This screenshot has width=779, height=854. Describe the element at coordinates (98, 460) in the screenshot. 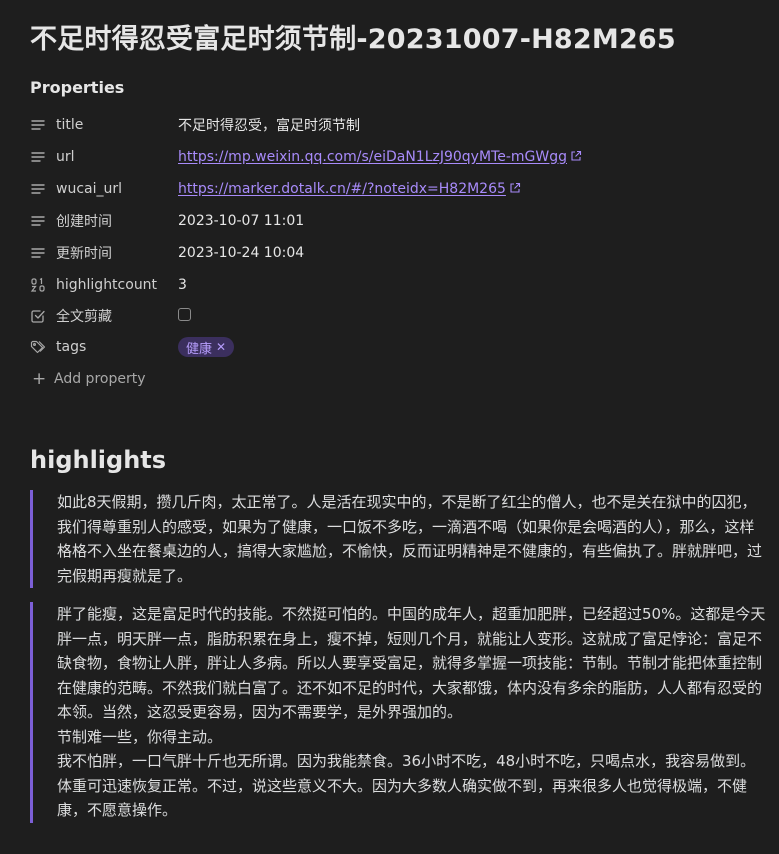

I see `highlights-heading: highlights` at that location.